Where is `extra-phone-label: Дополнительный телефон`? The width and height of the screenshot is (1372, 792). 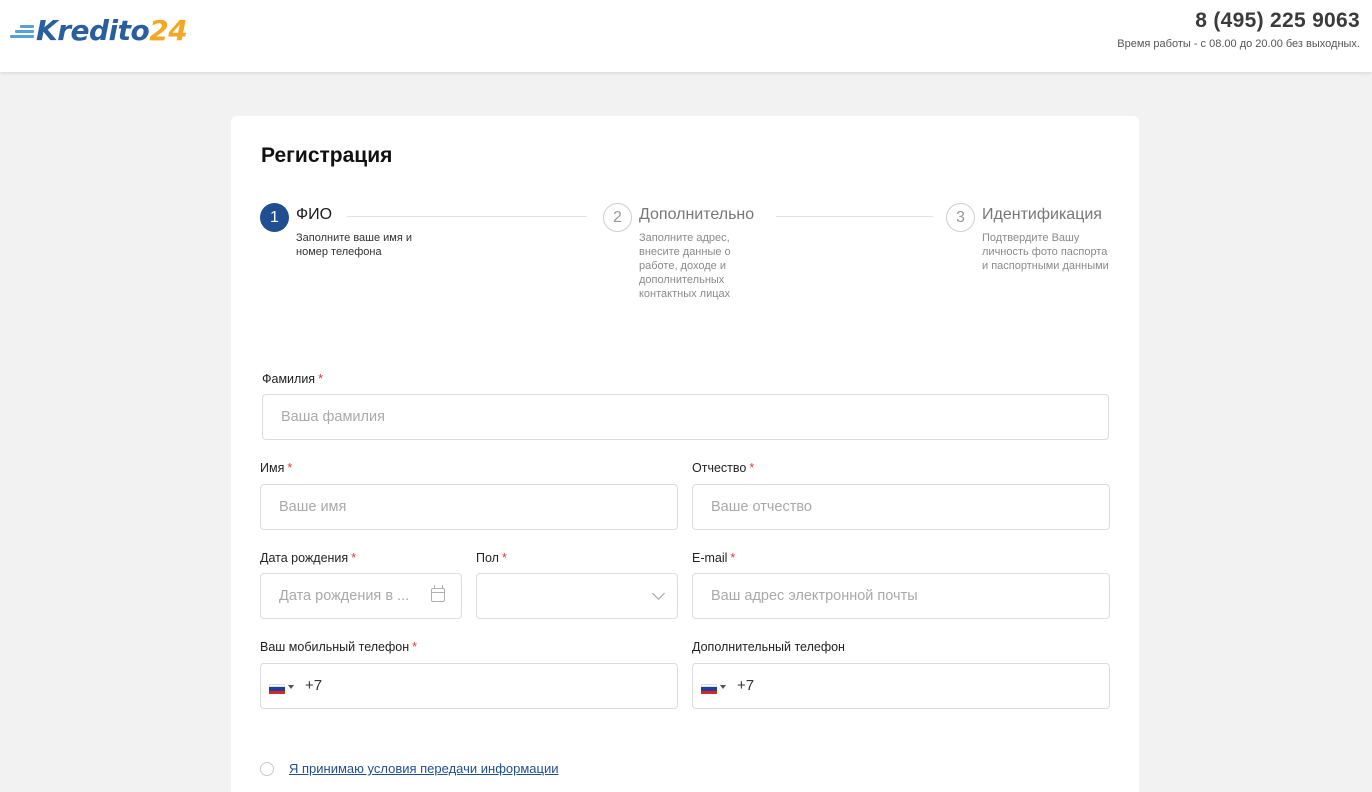
extra-phone-label: Дополнительный телефон is located at coordinates (768, 647).